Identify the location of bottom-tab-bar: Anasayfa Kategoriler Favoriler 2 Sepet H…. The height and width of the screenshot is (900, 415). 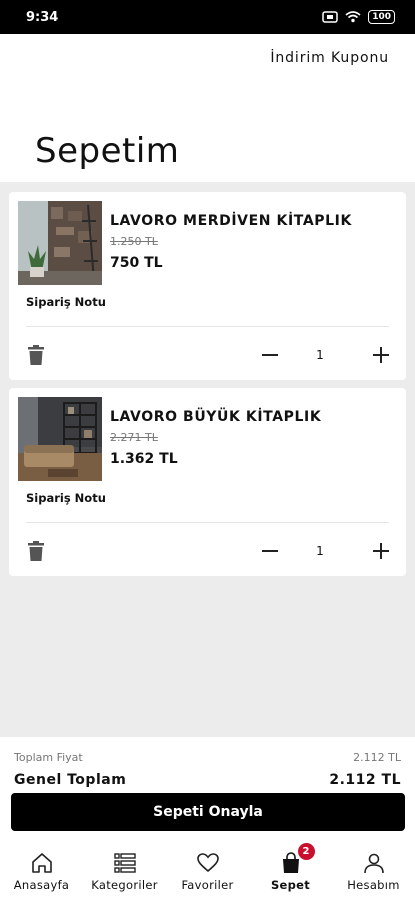
(207, 868).